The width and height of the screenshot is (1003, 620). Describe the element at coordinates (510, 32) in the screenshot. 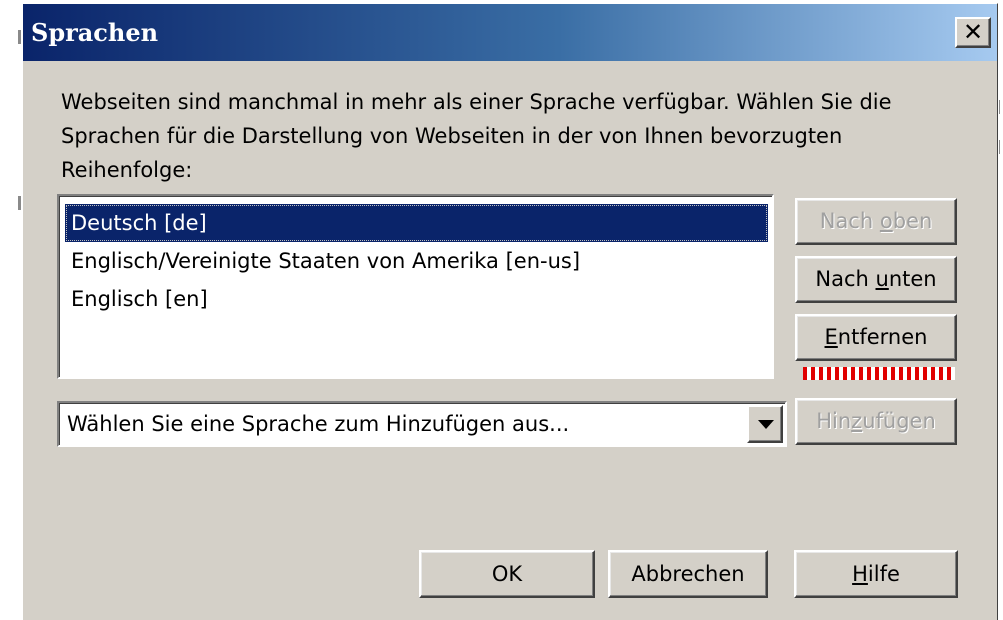

I see `title-bar: Sprachen ✕` at that location.